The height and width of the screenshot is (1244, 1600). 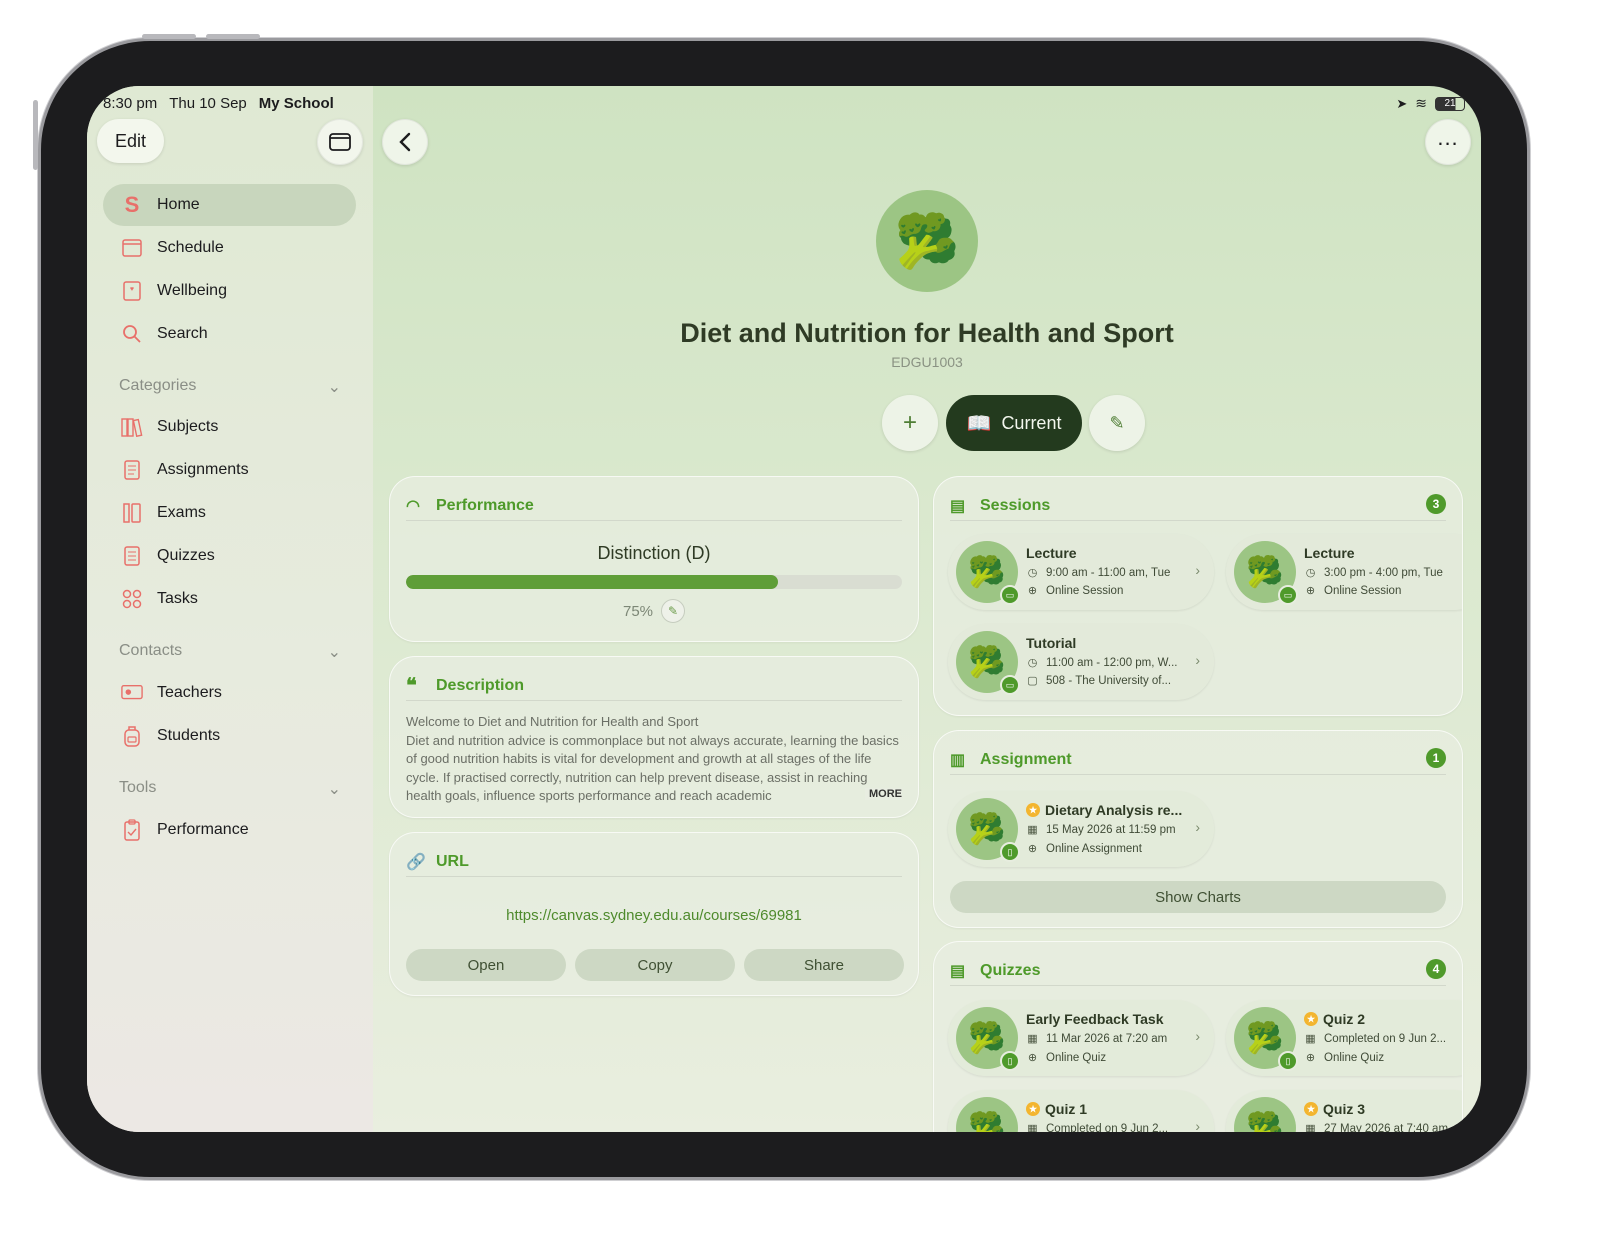 I want to click on sidebar-item-tasks: Tasks, so click(x=229, y=599).